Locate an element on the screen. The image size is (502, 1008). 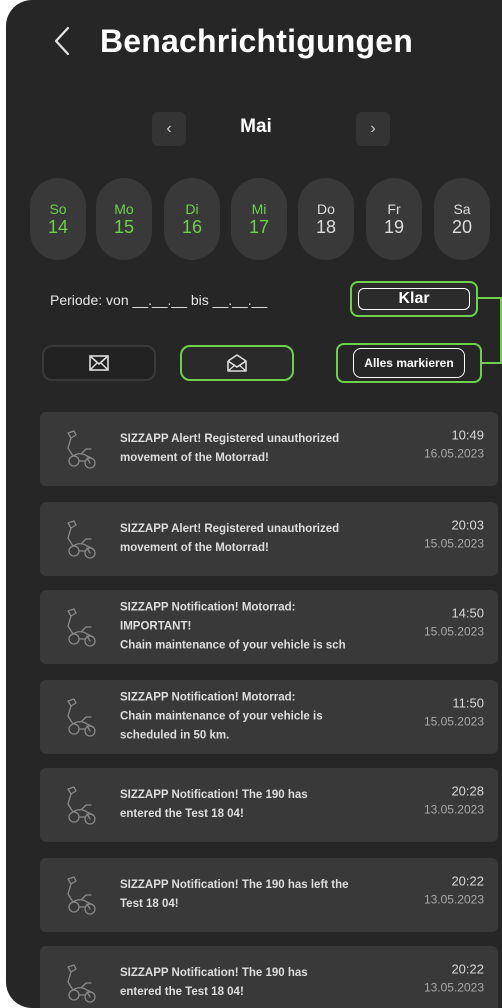
envelope-open-icon is located at coordinates (237, 363).